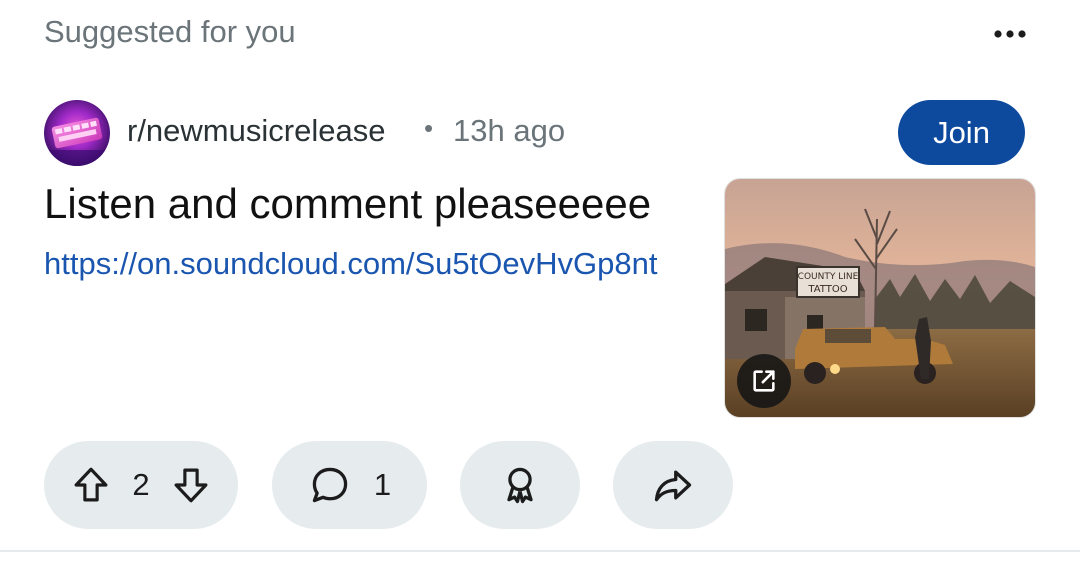 This screenshot has height=579, width=1080. What do you see at coordinates (827, 289) in the screenshot?
I see `svg-text: TATTOO` at bounding box center [827, 289].